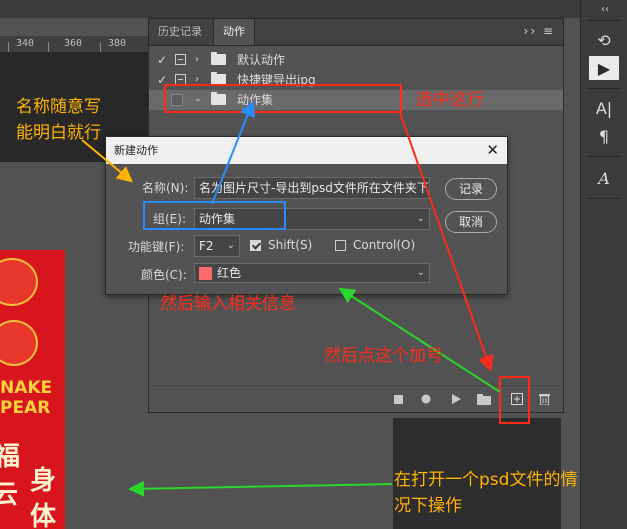 This screenshot has width=627, height=529. I want to click on ruler-tick-label: 340, so click(25, 43).